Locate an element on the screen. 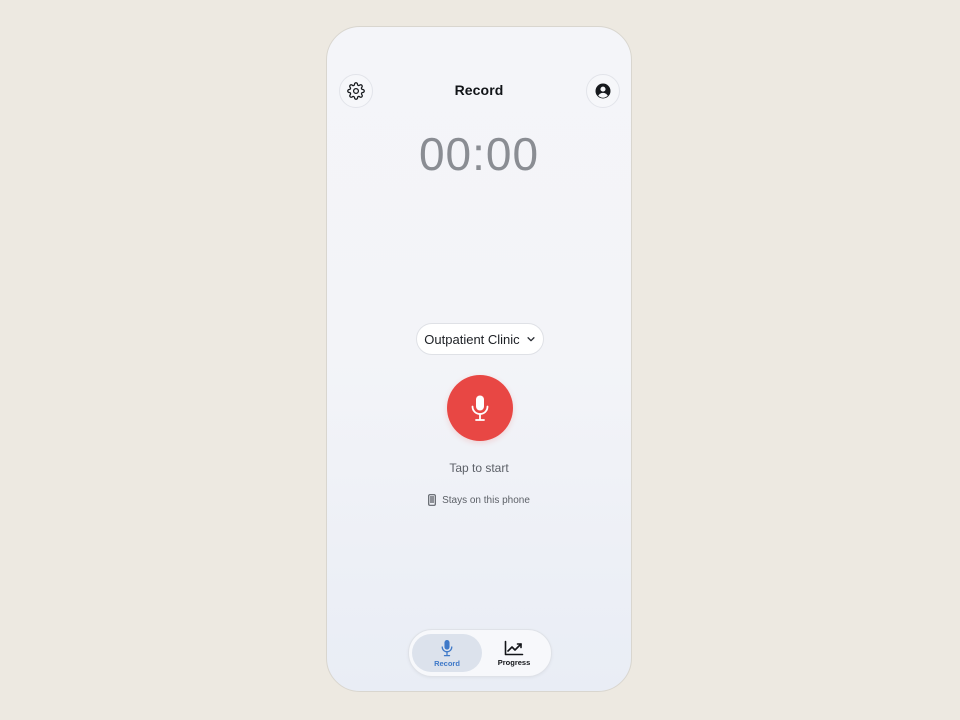  location-dropdown: Outpatient Clinic is located at coordinates (480, 339).